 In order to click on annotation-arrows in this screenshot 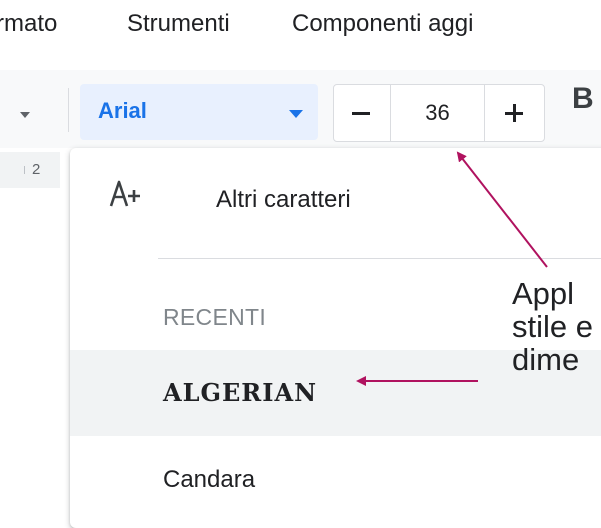, I will do `click(452, 268)`.